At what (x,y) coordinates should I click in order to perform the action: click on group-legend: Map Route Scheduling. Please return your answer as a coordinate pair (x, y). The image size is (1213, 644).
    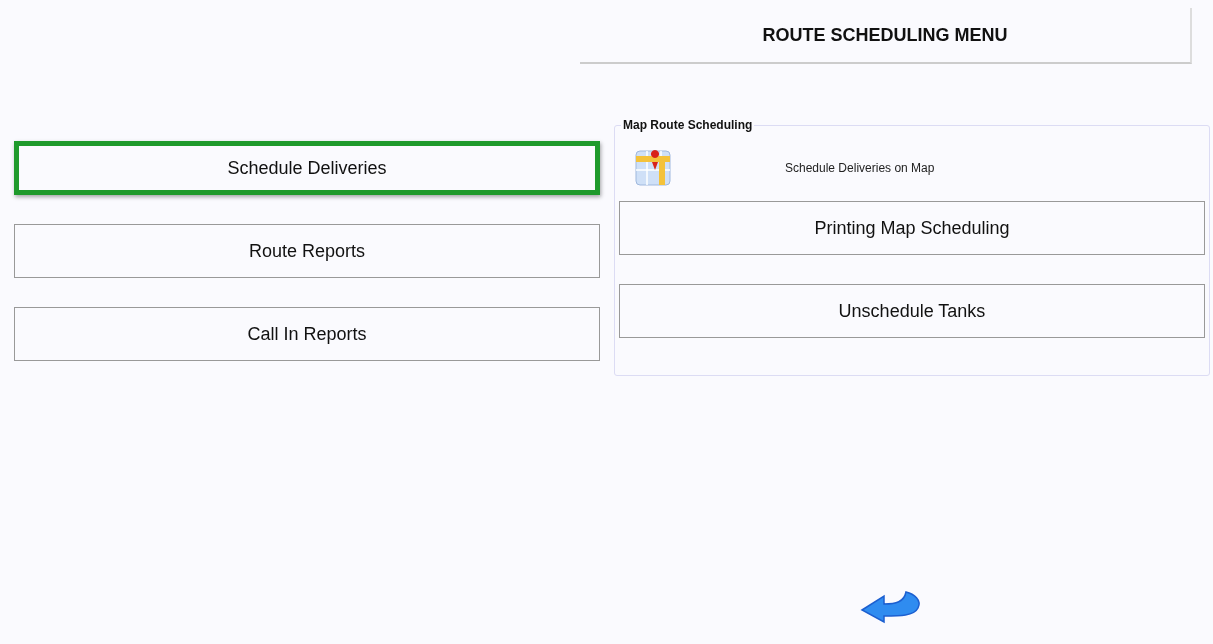
    Looking at the image, I should click on (688, 125).